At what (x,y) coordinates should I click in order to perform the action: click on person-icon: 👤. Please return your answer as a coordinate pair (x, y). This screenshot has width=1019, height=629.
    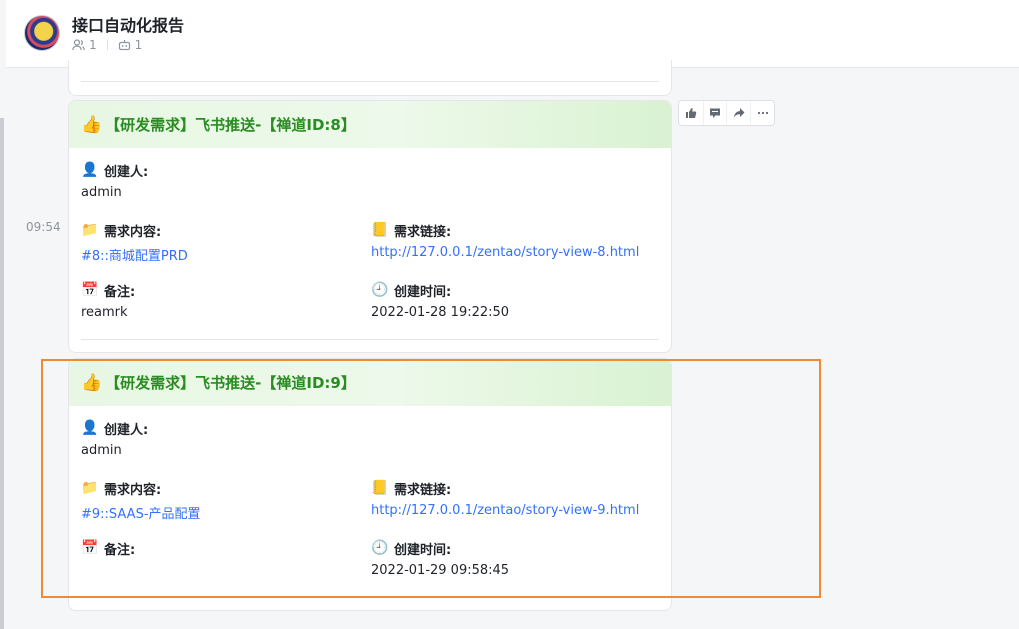
    Looking at the image, I should click on (90, 170).